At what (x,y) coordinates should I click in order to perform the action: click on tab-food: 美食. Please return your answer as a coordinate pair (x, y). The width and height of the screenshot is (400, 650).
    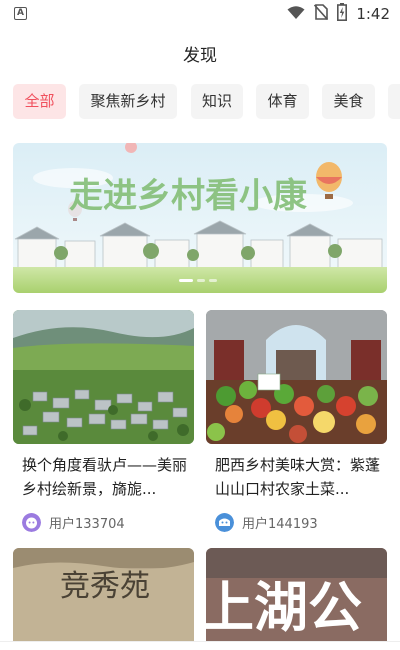
    Looking at the image, I should click on (348, 101).